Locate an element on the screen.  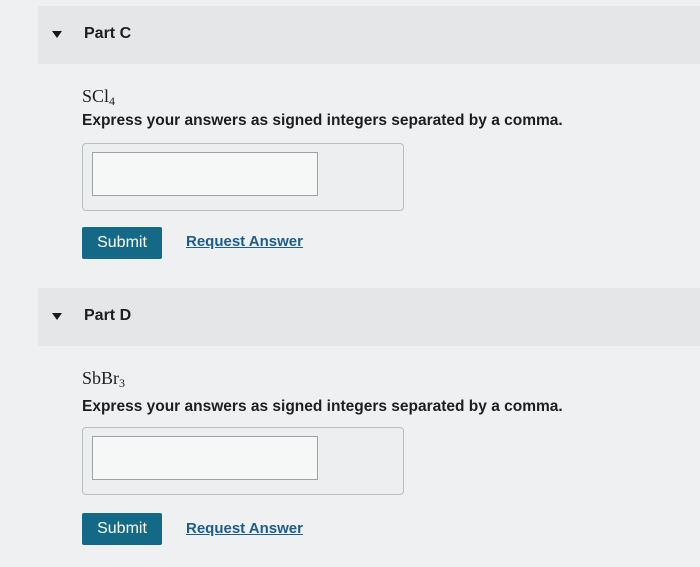
part-c-formula: SCl4 is located at coordinates (98, 97).